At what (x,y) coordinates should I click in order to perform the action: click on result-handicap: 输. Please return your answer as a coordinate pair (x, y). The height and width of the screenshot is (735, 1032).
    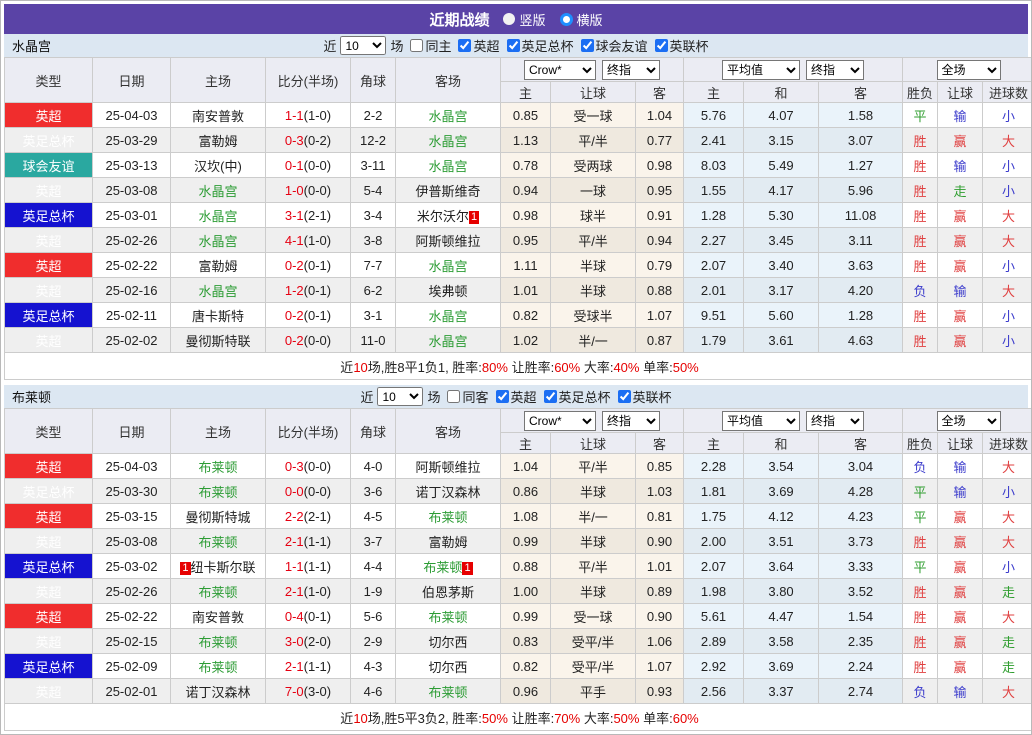
    Looking at the image, I should click on (960, 466).